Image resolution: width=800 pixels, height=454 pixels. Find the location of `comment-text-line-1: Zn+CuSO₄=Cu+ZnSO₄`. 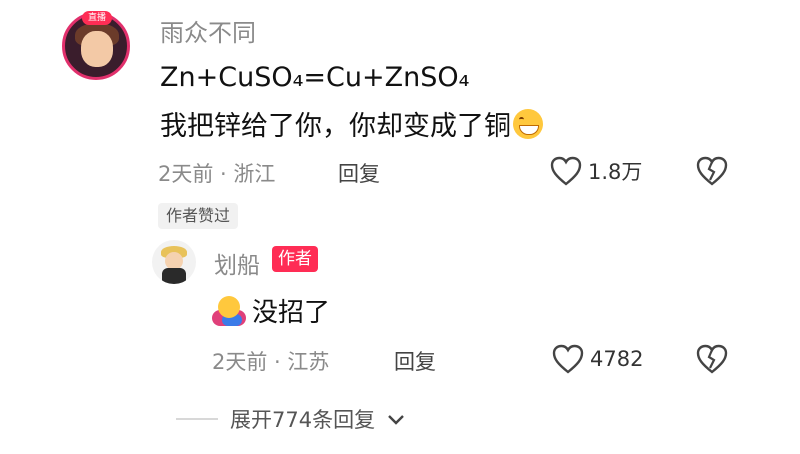

comment-text-line-1: Zn+CuSO₄=Cu+ZnSO₄ is located at coordinates (315, 77).